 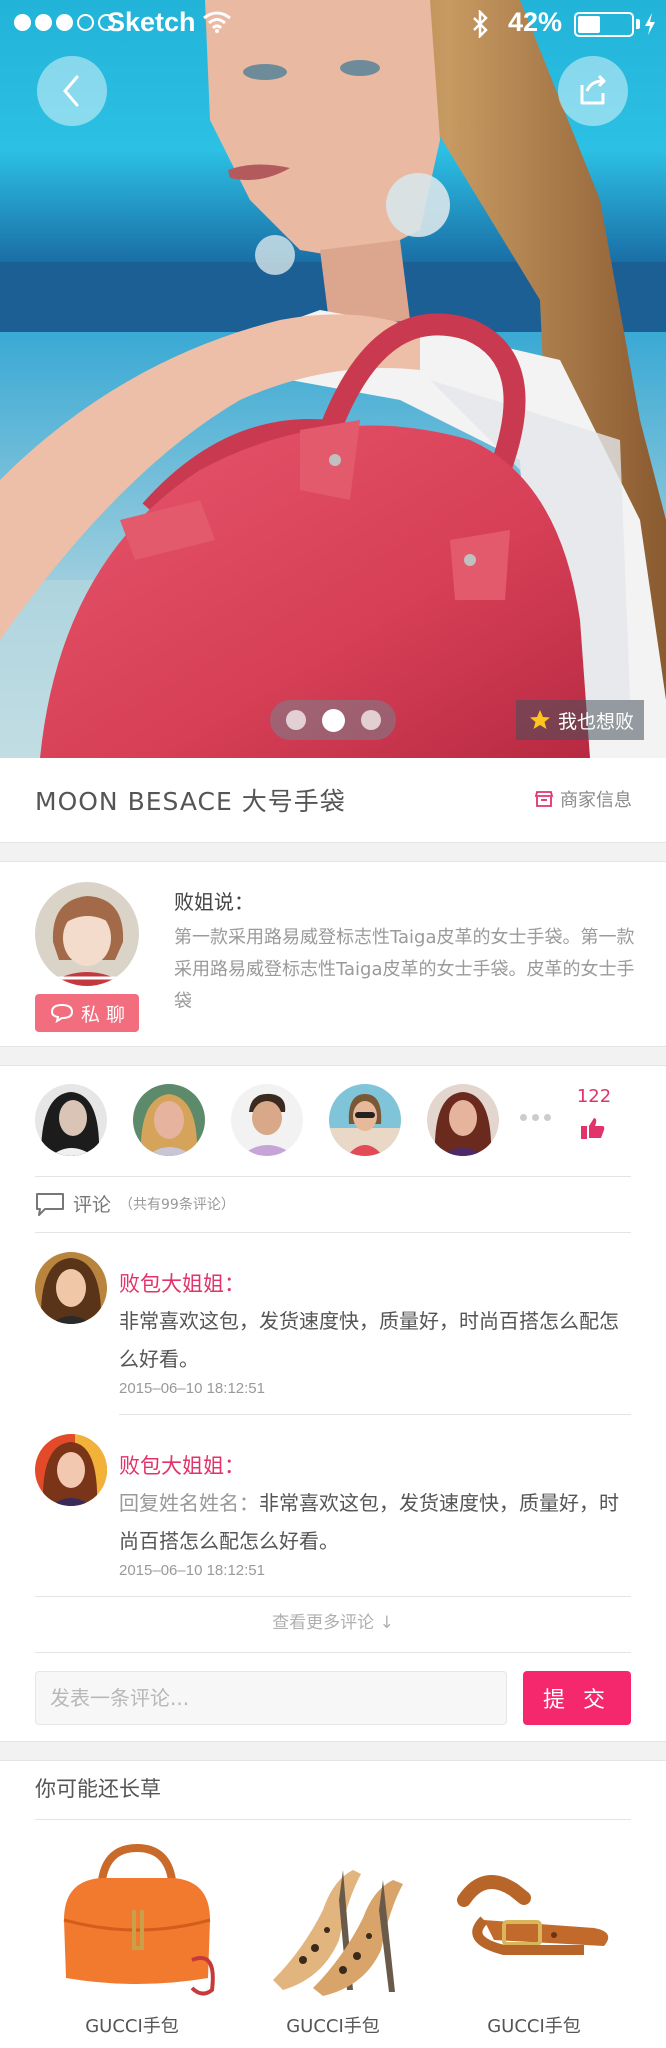 What do you see at coordinates (333, 1620) in the screenshot?
I see `view-more-comments-link: 查看更多评论 ↓` at bounding box center [333, 1620].